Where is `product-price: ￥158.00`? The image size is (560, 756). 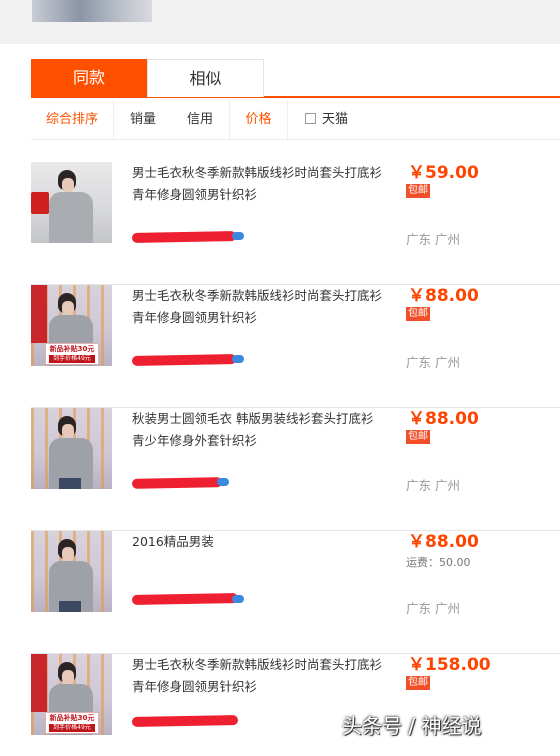
product-price: ￥158.00 is located at coordinates (449, 665).